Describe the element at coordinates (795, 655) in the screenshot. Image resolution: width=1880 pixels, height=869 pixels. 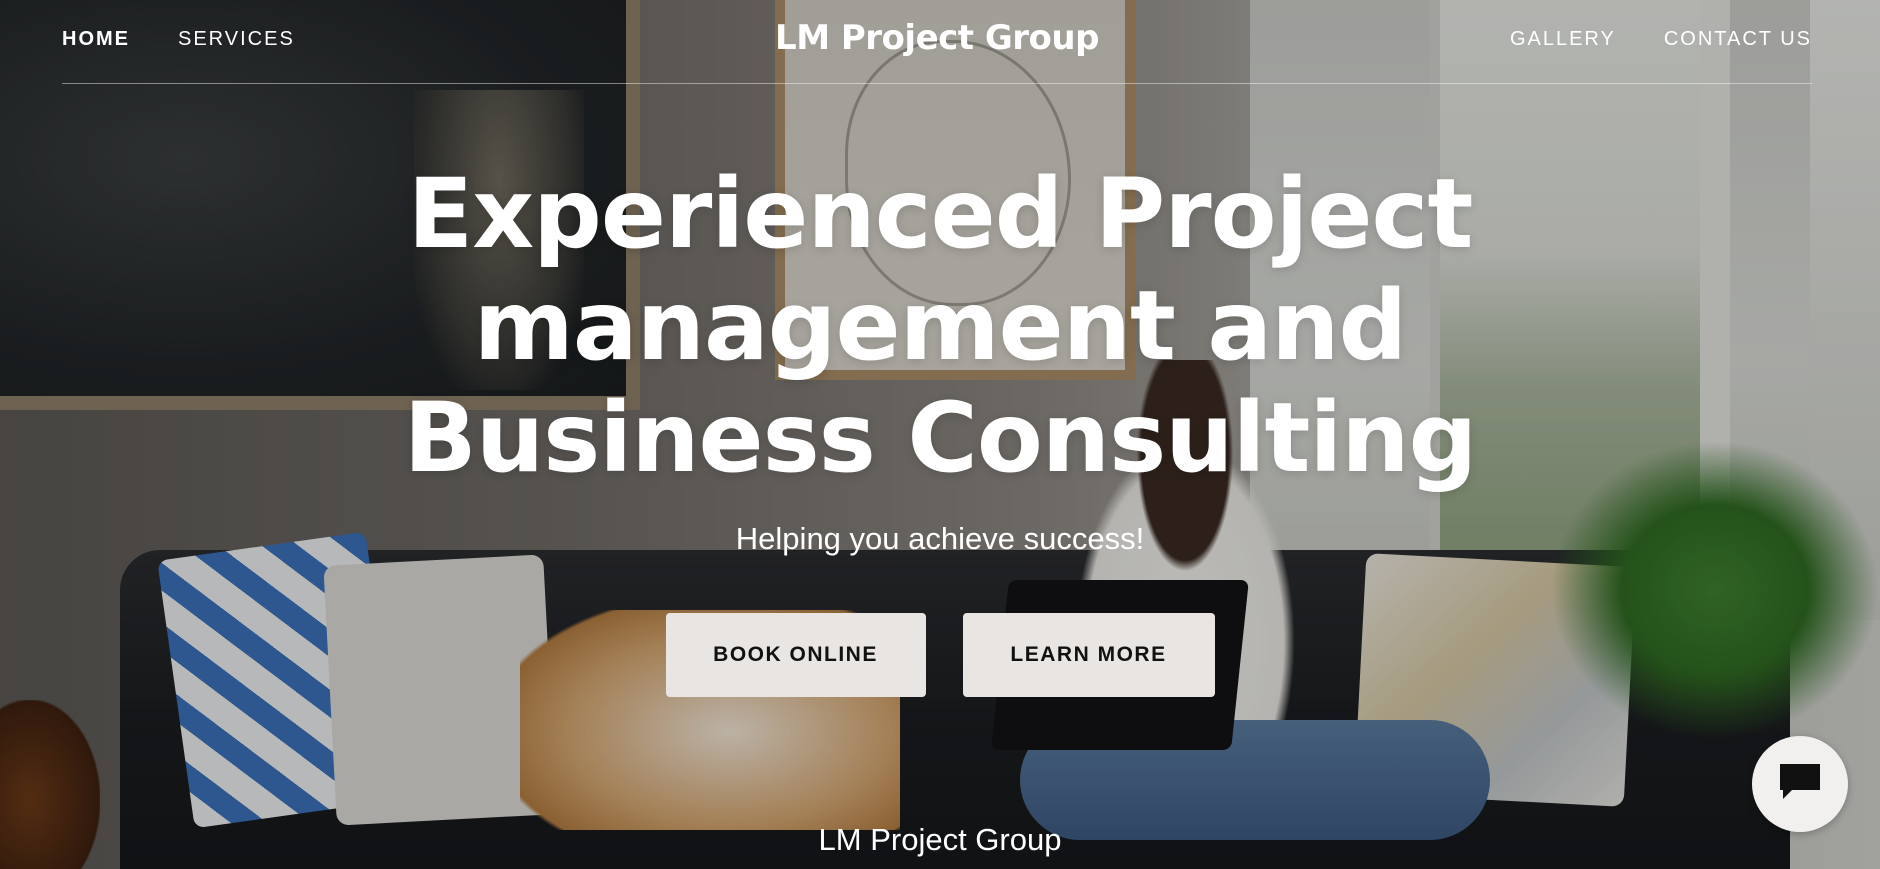
I see `book-online-button: BOOK ONLINE` at that location.